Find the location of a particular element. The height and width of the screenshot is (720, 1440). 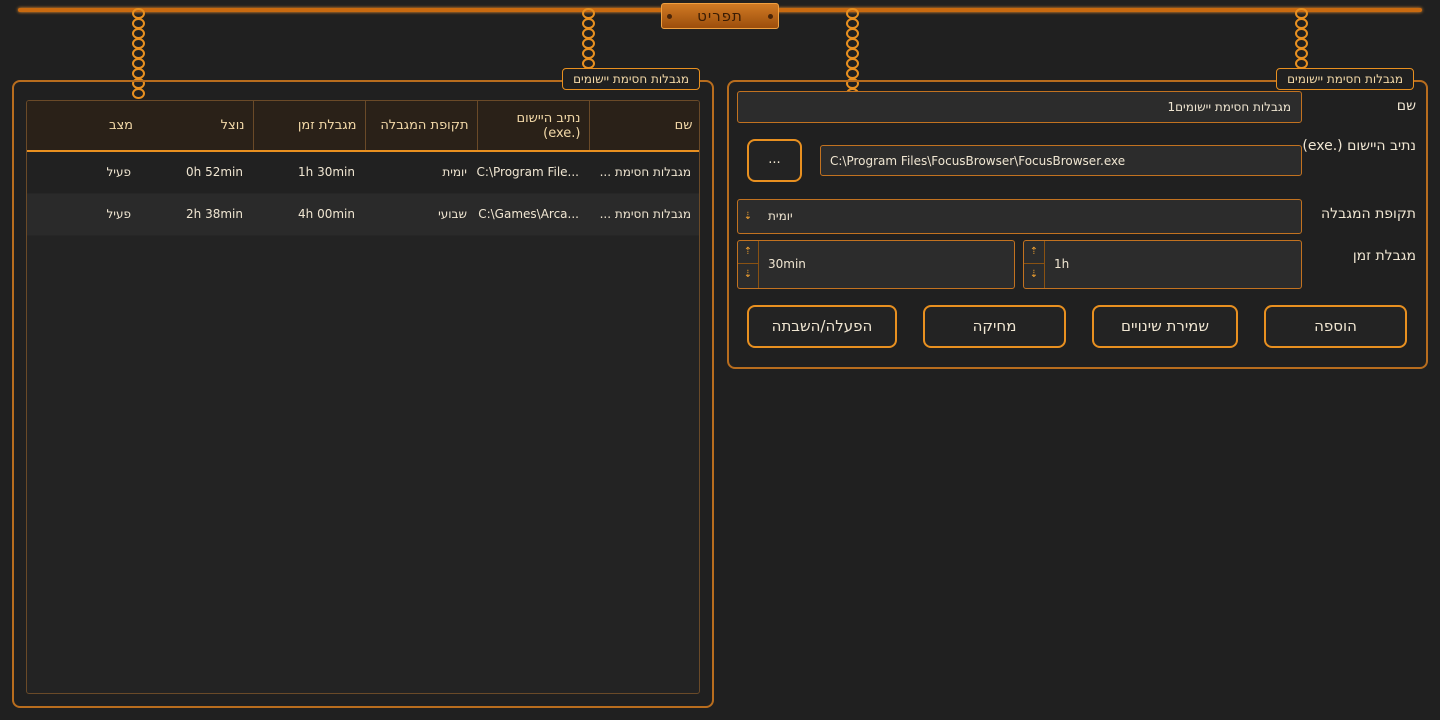

chevron-down-icon: ⇣ is located at coordinates (748, 216).